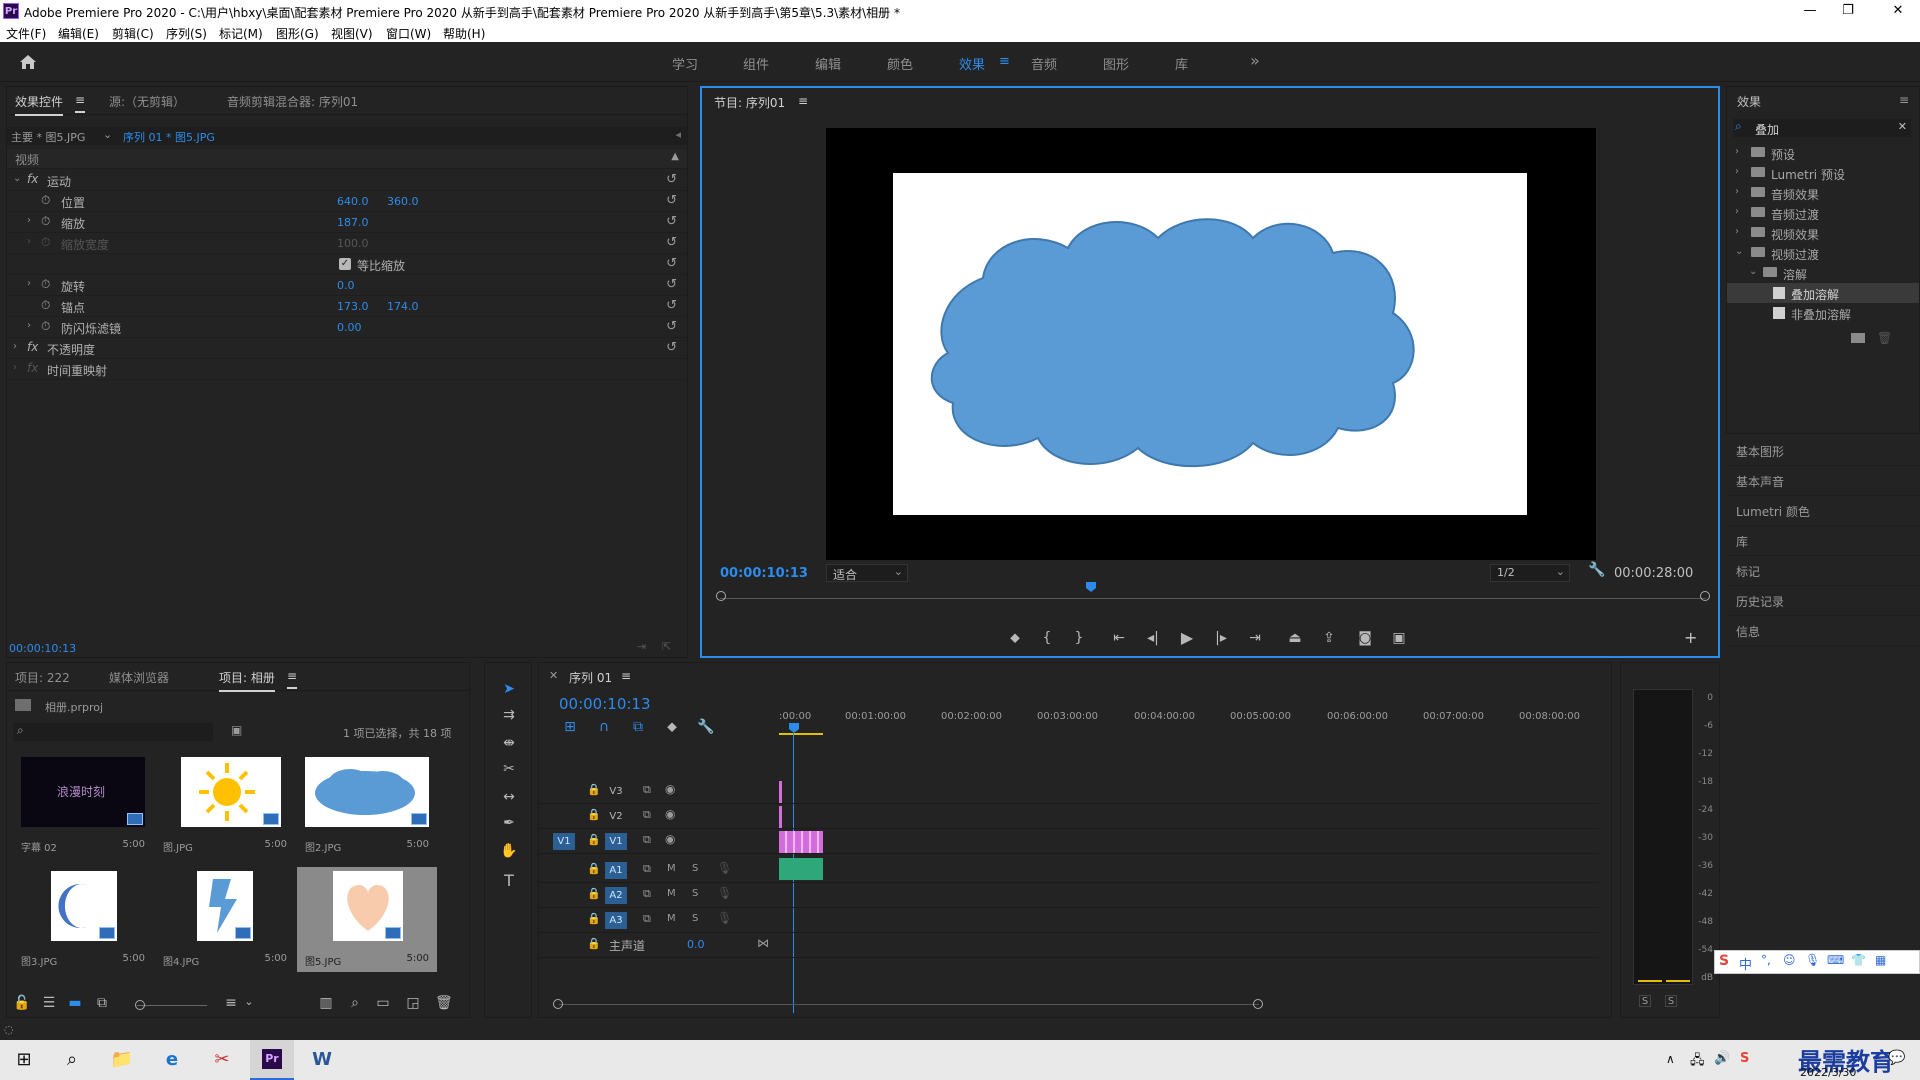 Image resolution: width=1920 pixels, height=1080 pixels. What do you see at coordinates (1823, 541) in the screenshot?
I see `panel-libraries: 库` at bounding box center [1823, 541].